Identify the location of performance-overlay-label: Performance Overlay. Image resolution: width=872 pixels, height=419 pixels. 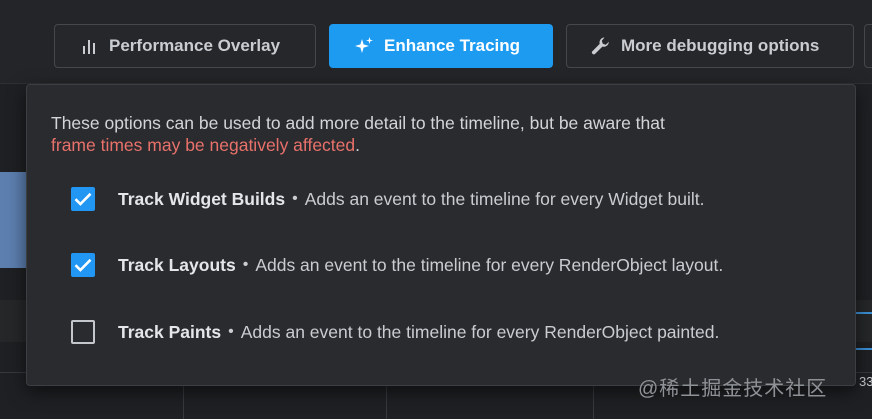
(195, 45).